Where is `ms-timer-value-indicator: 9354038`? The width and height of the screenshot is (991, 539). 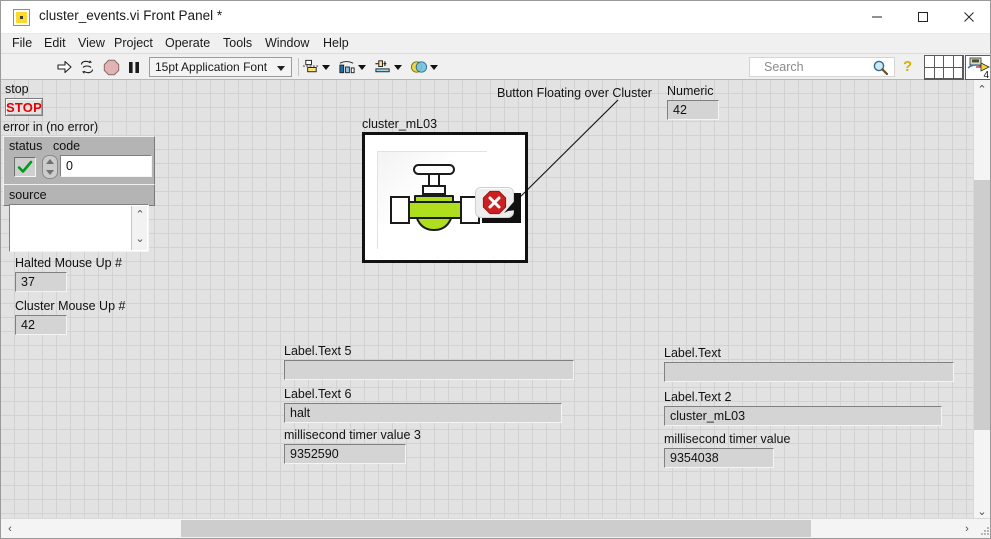
ms-timer-value-indicator: 9354038 is located at coordinates (719, 458).